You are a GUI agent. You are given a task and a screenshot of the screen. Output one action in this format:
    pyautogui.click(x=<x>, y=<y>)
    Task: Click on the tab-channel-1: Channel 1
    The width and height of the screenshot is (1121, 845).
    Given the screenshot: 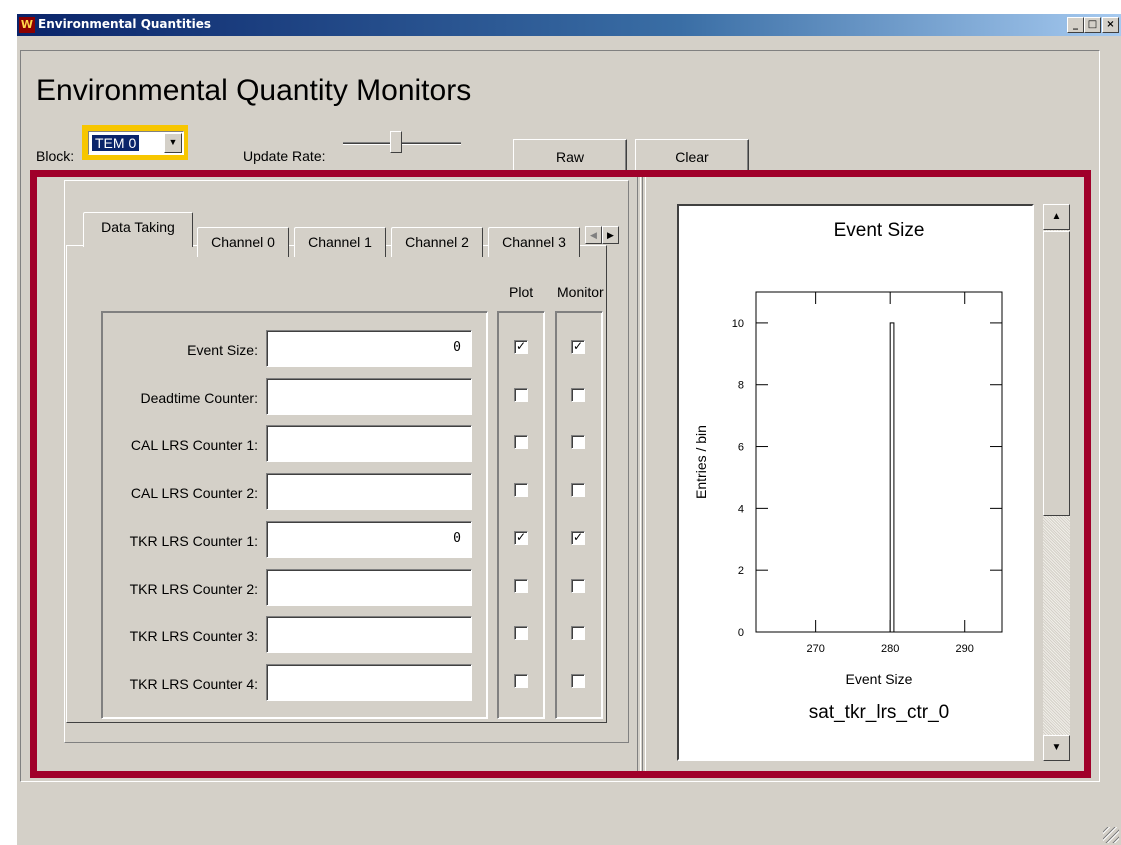 What is the action you would take?
    pyautogui.click(x=340, y=242)
    